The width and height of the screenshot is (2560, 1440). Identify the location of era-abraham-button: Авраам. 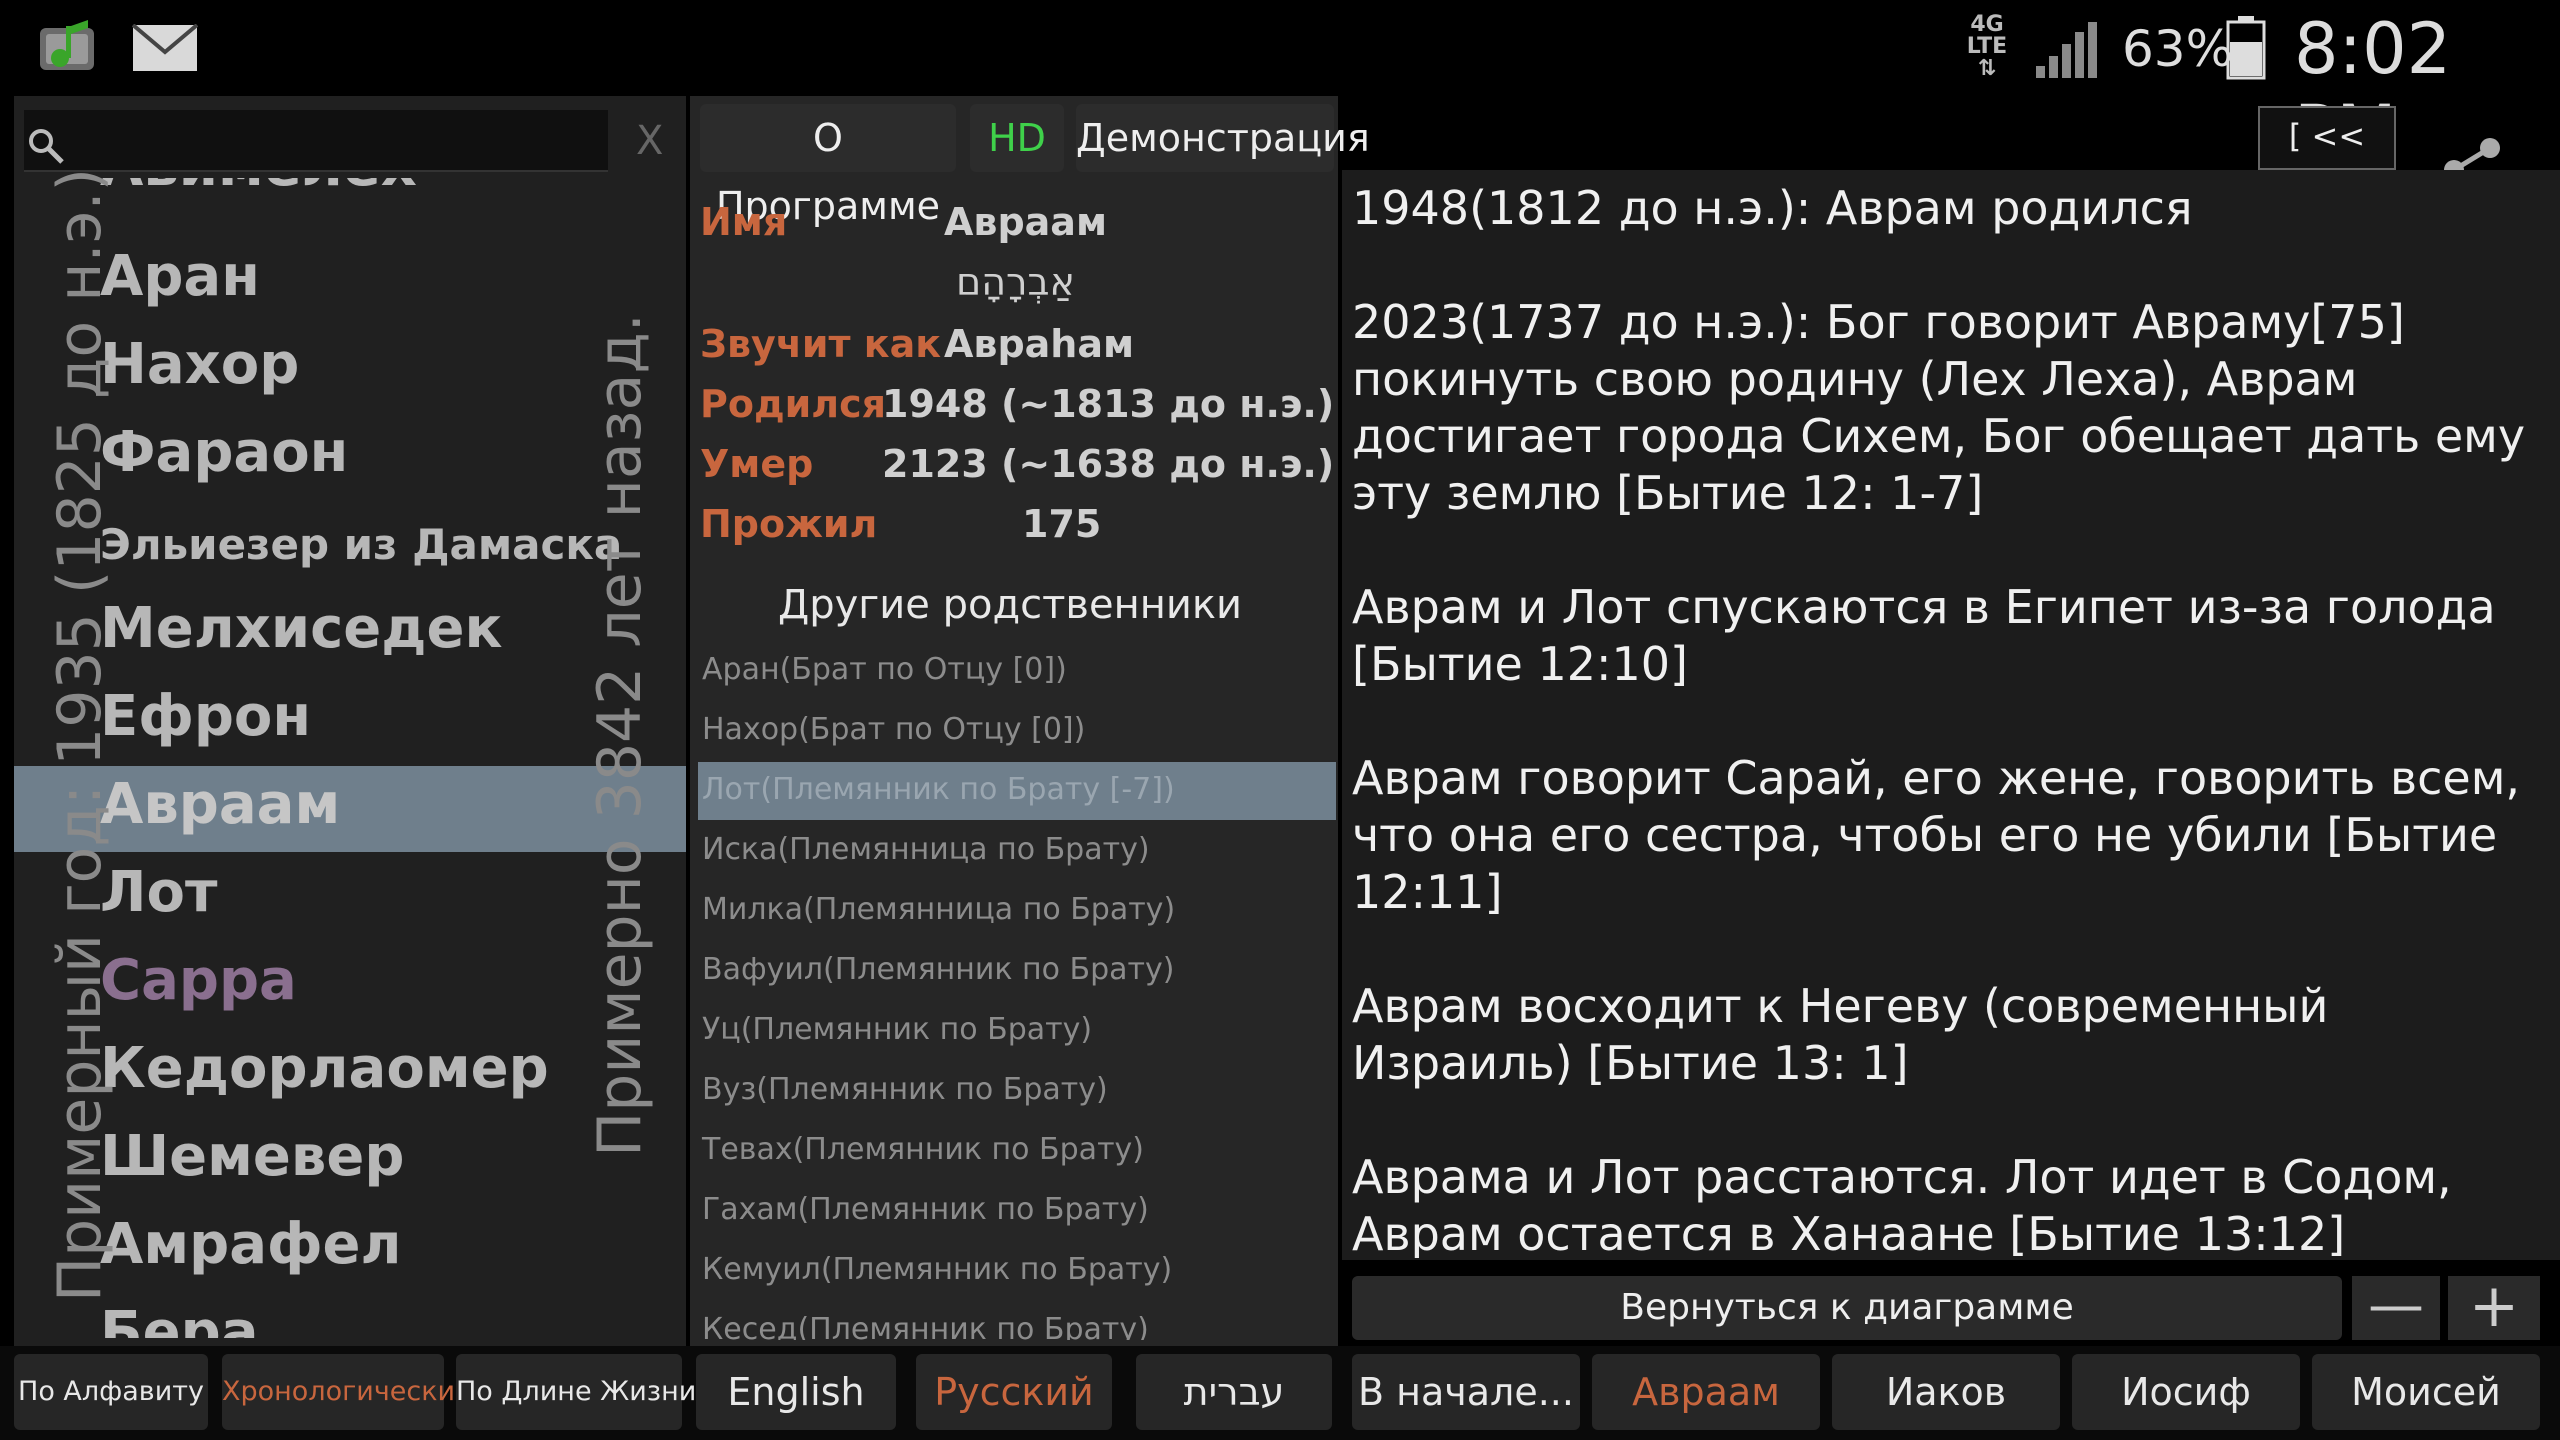
(1706, 1392).